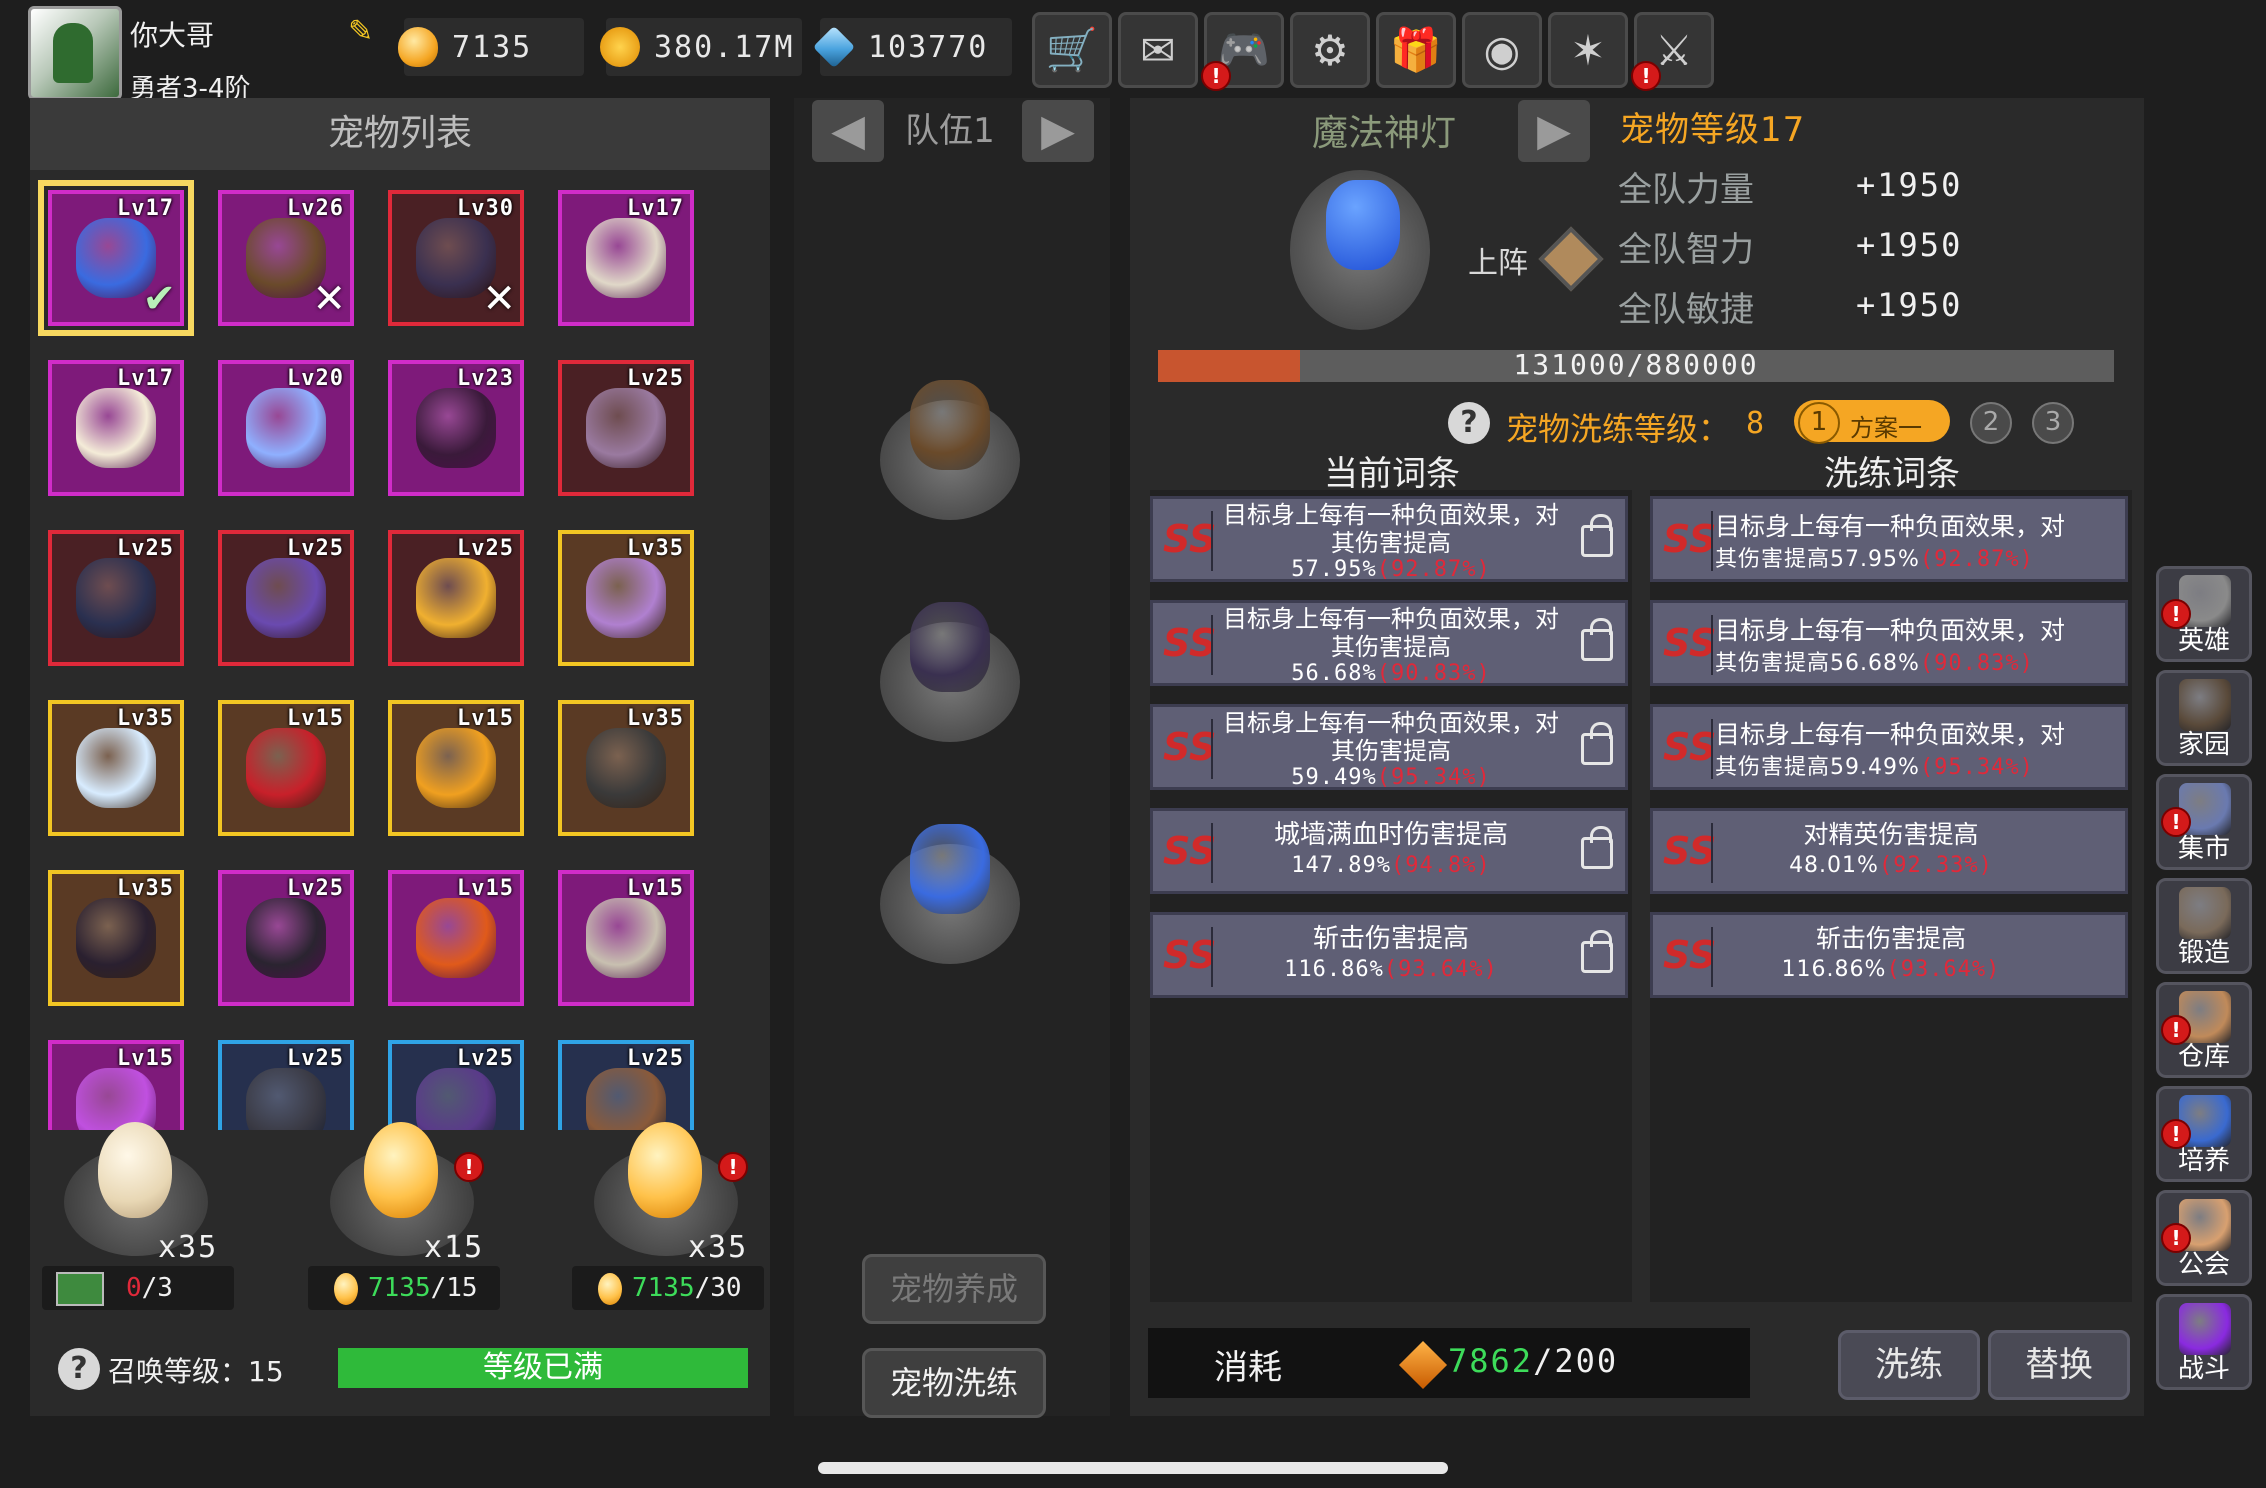 The height and width of the screenshot is (1488, 2266). Describe the element at coordinates (1554, 131) in the screenshot. I see `next-pet-button: ▶` at that location.